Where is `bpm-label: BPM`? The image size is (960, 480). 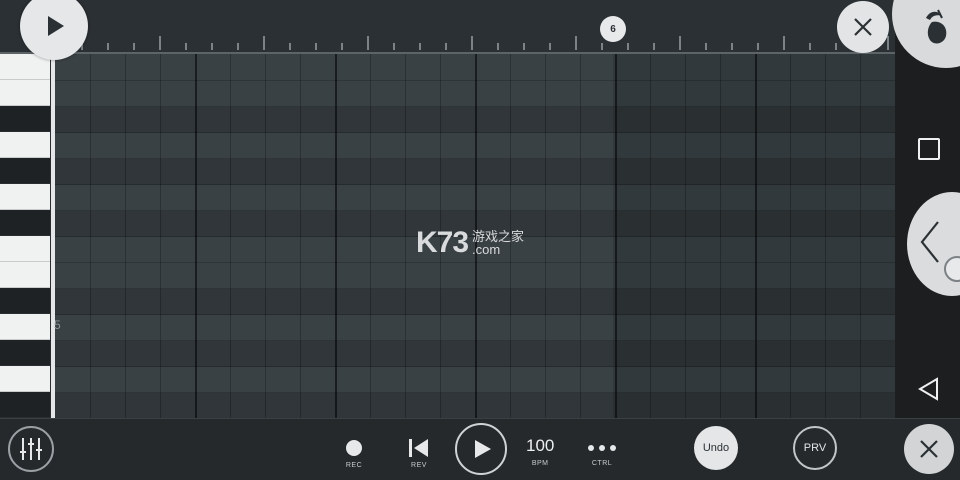 bpm-label: BPM is located at coordinates (540, 463).